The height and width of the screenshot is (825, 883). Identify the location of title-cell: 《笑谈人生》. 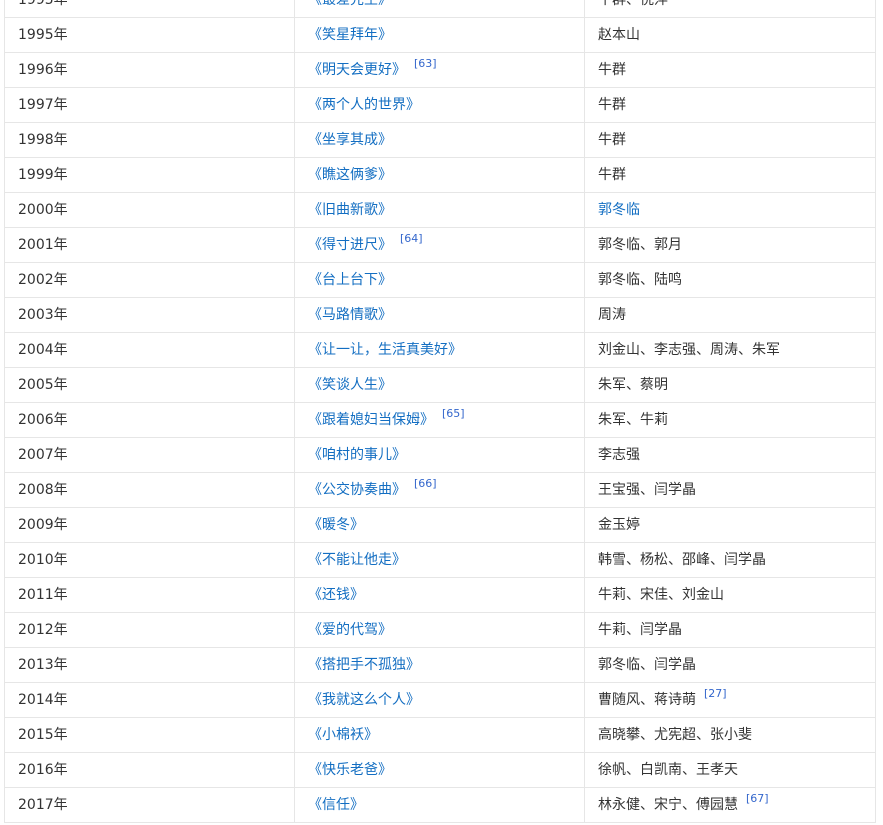
(439, 385).